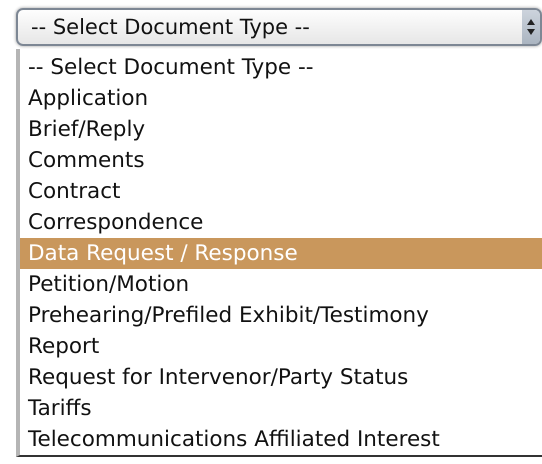  Describe the element at coordinates (281, 315) in the screenshot. I see `dropdown-option: Prehearing/Prefiled Exhibit/Testimony` at that location.